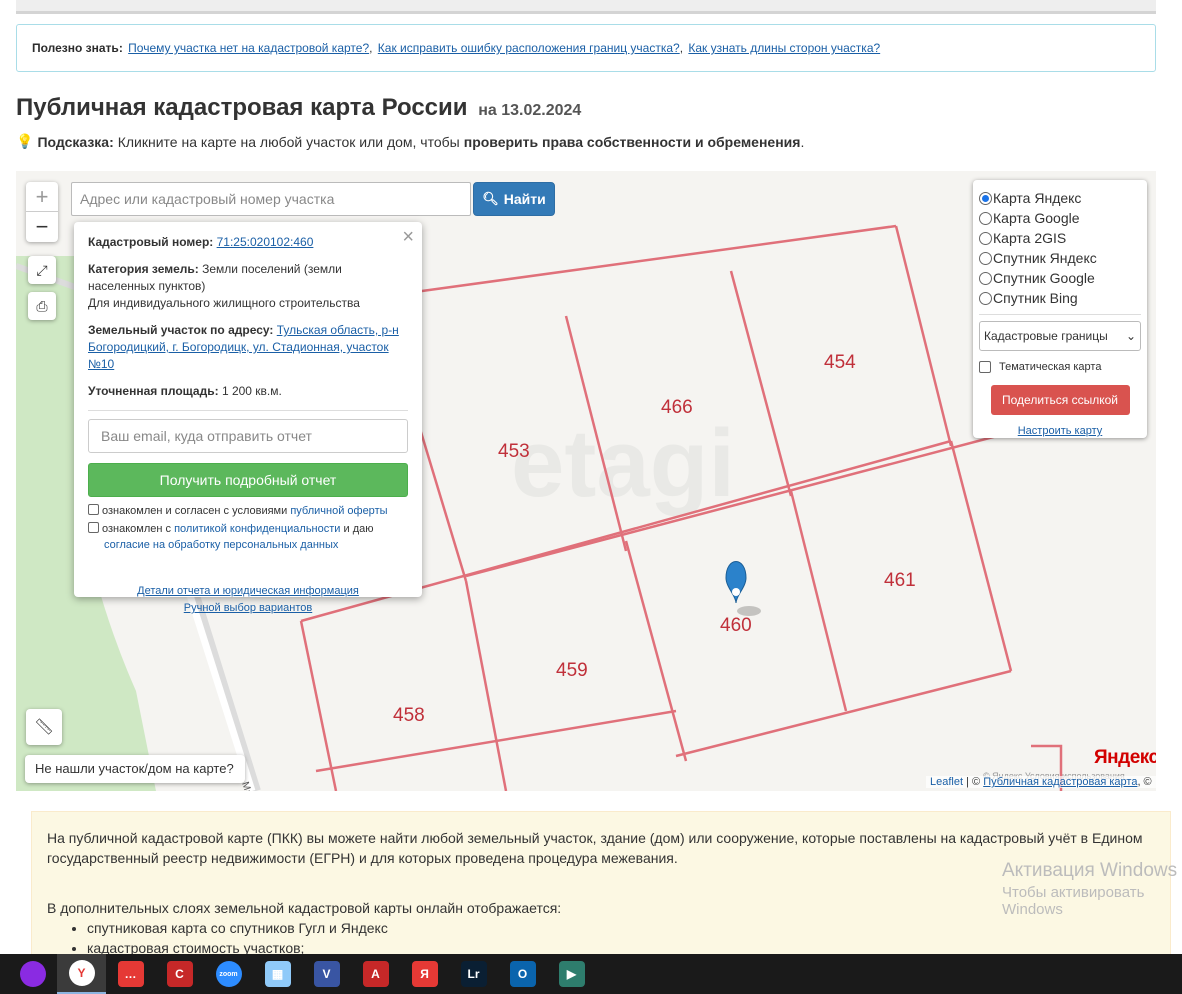 The image size is (1182, 994). Describe the element at coordinates (1090, 870) in the screenshot. I see `activation-title: Активация Windows` at that location.